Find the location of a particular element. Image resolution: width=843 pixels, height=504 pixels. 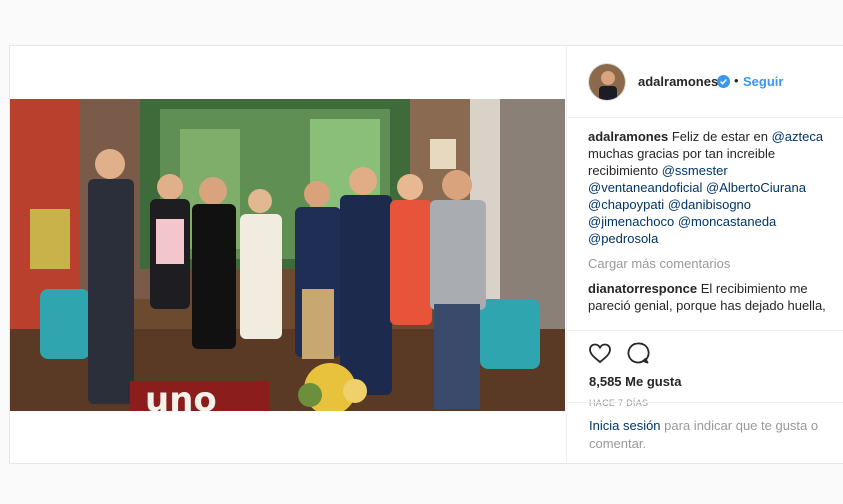

post-header: adalramones • Seguir is located at coordinates (705, 82).